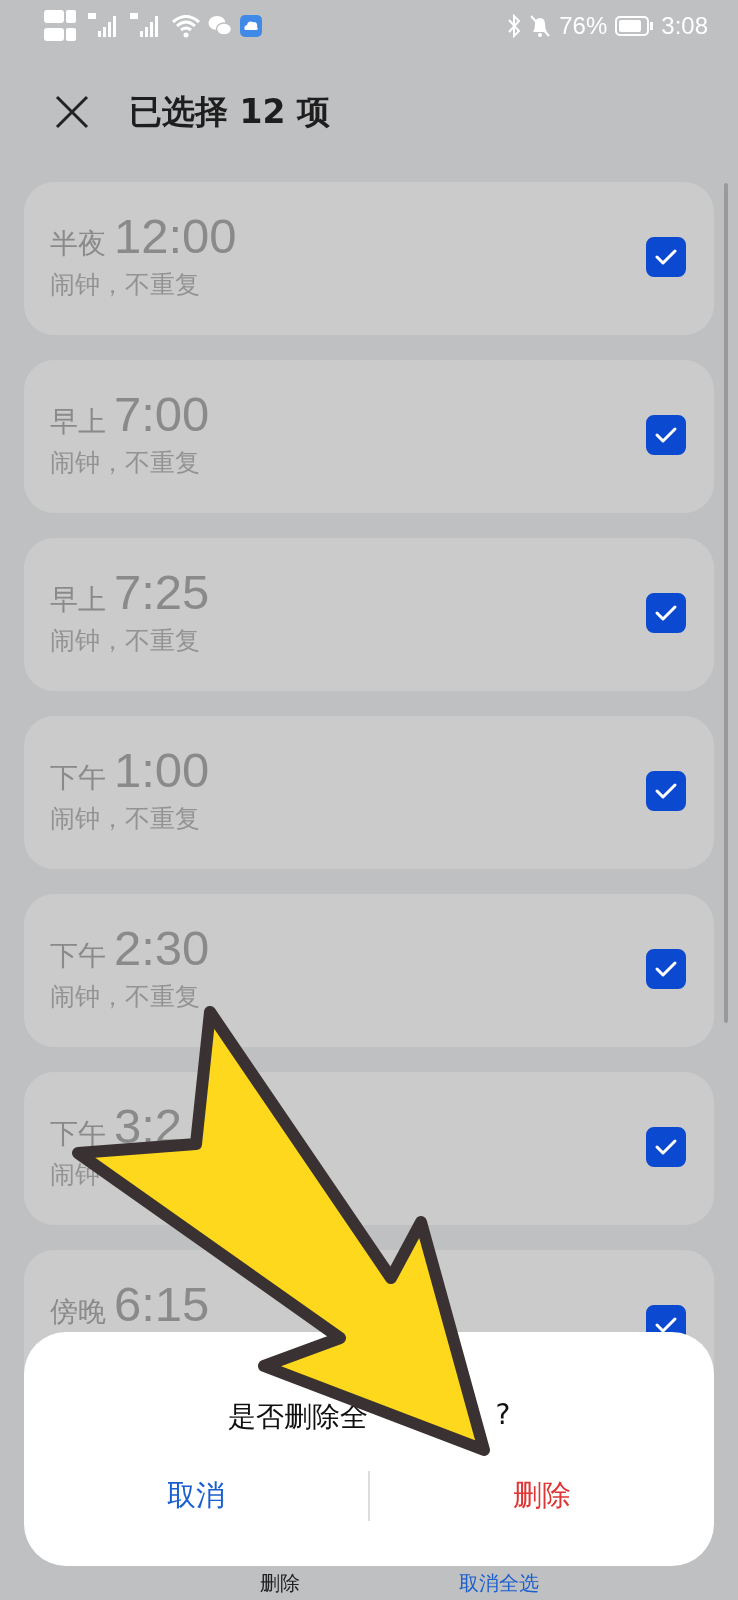  What do you see at coordinates (162, 592) in the screenshot?
I see `alarm-time: 7:25` at bounding box center [162, 592].